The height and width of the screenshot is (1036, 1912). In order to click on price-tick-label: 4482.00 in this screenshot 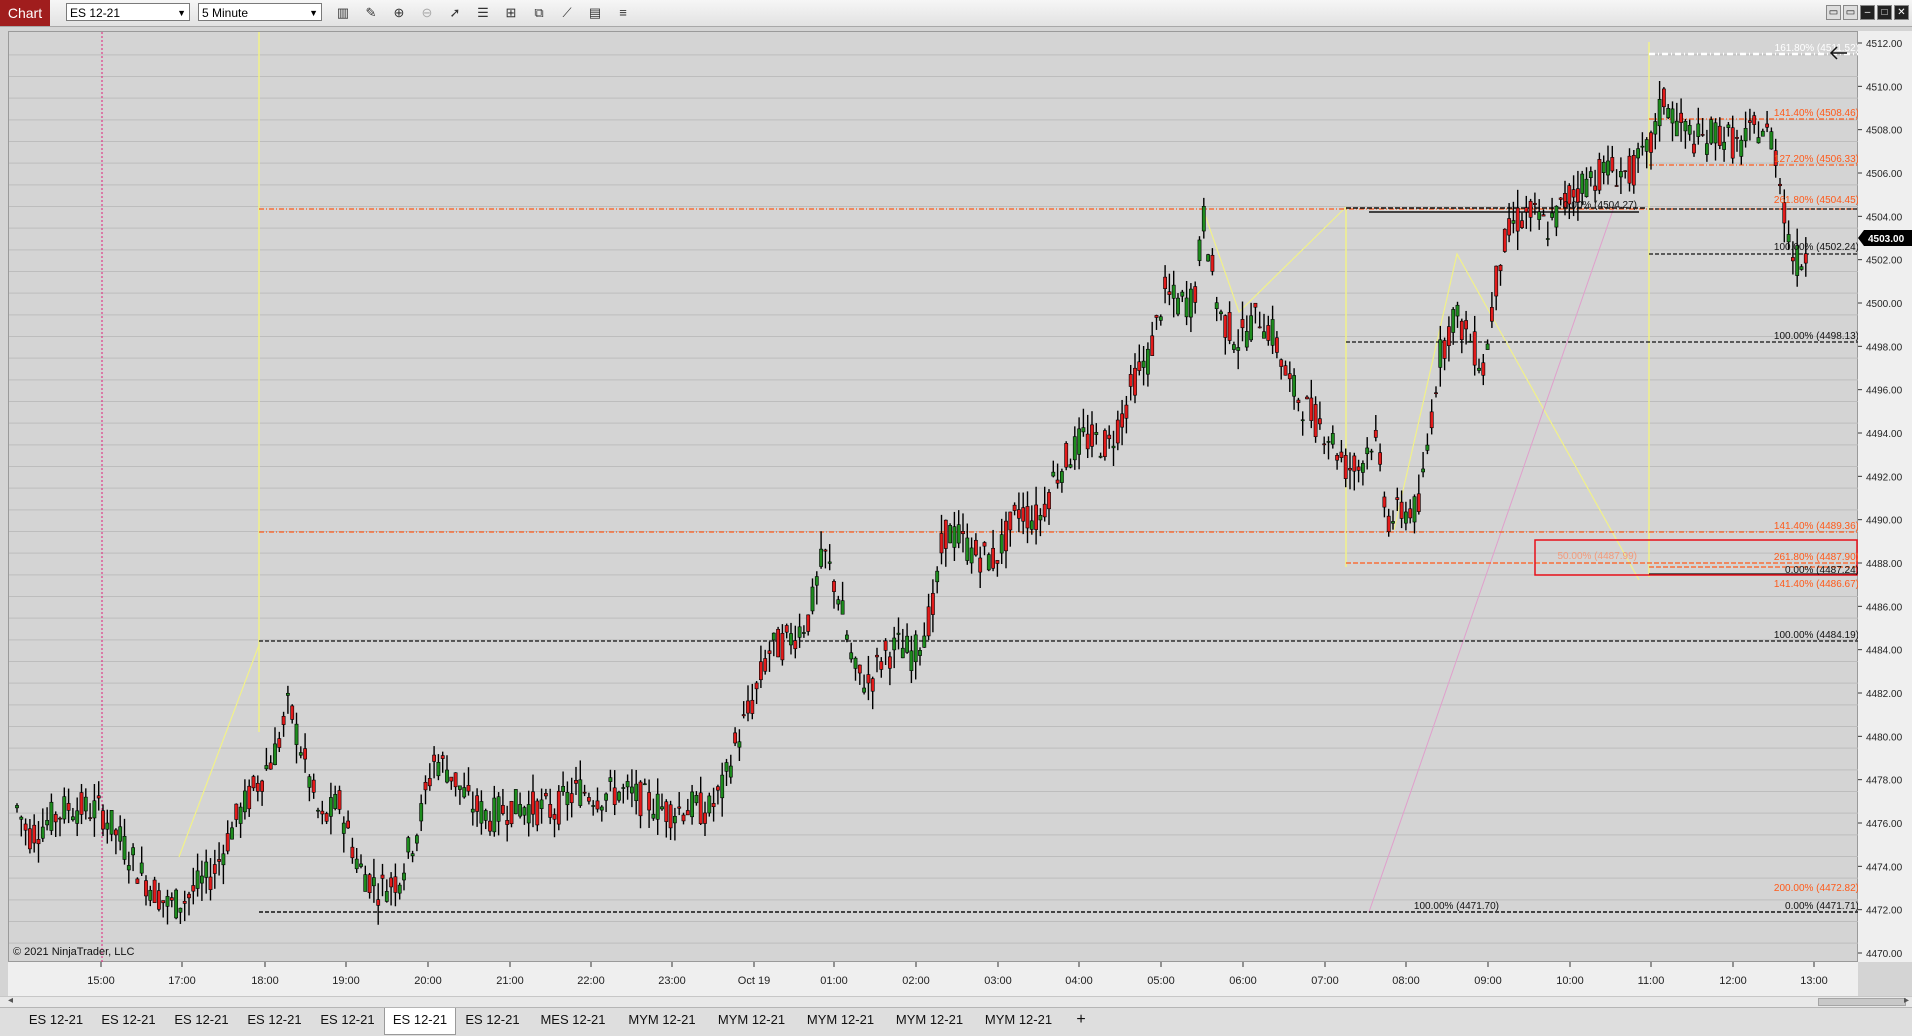, I will do `click(1884, 694)`.